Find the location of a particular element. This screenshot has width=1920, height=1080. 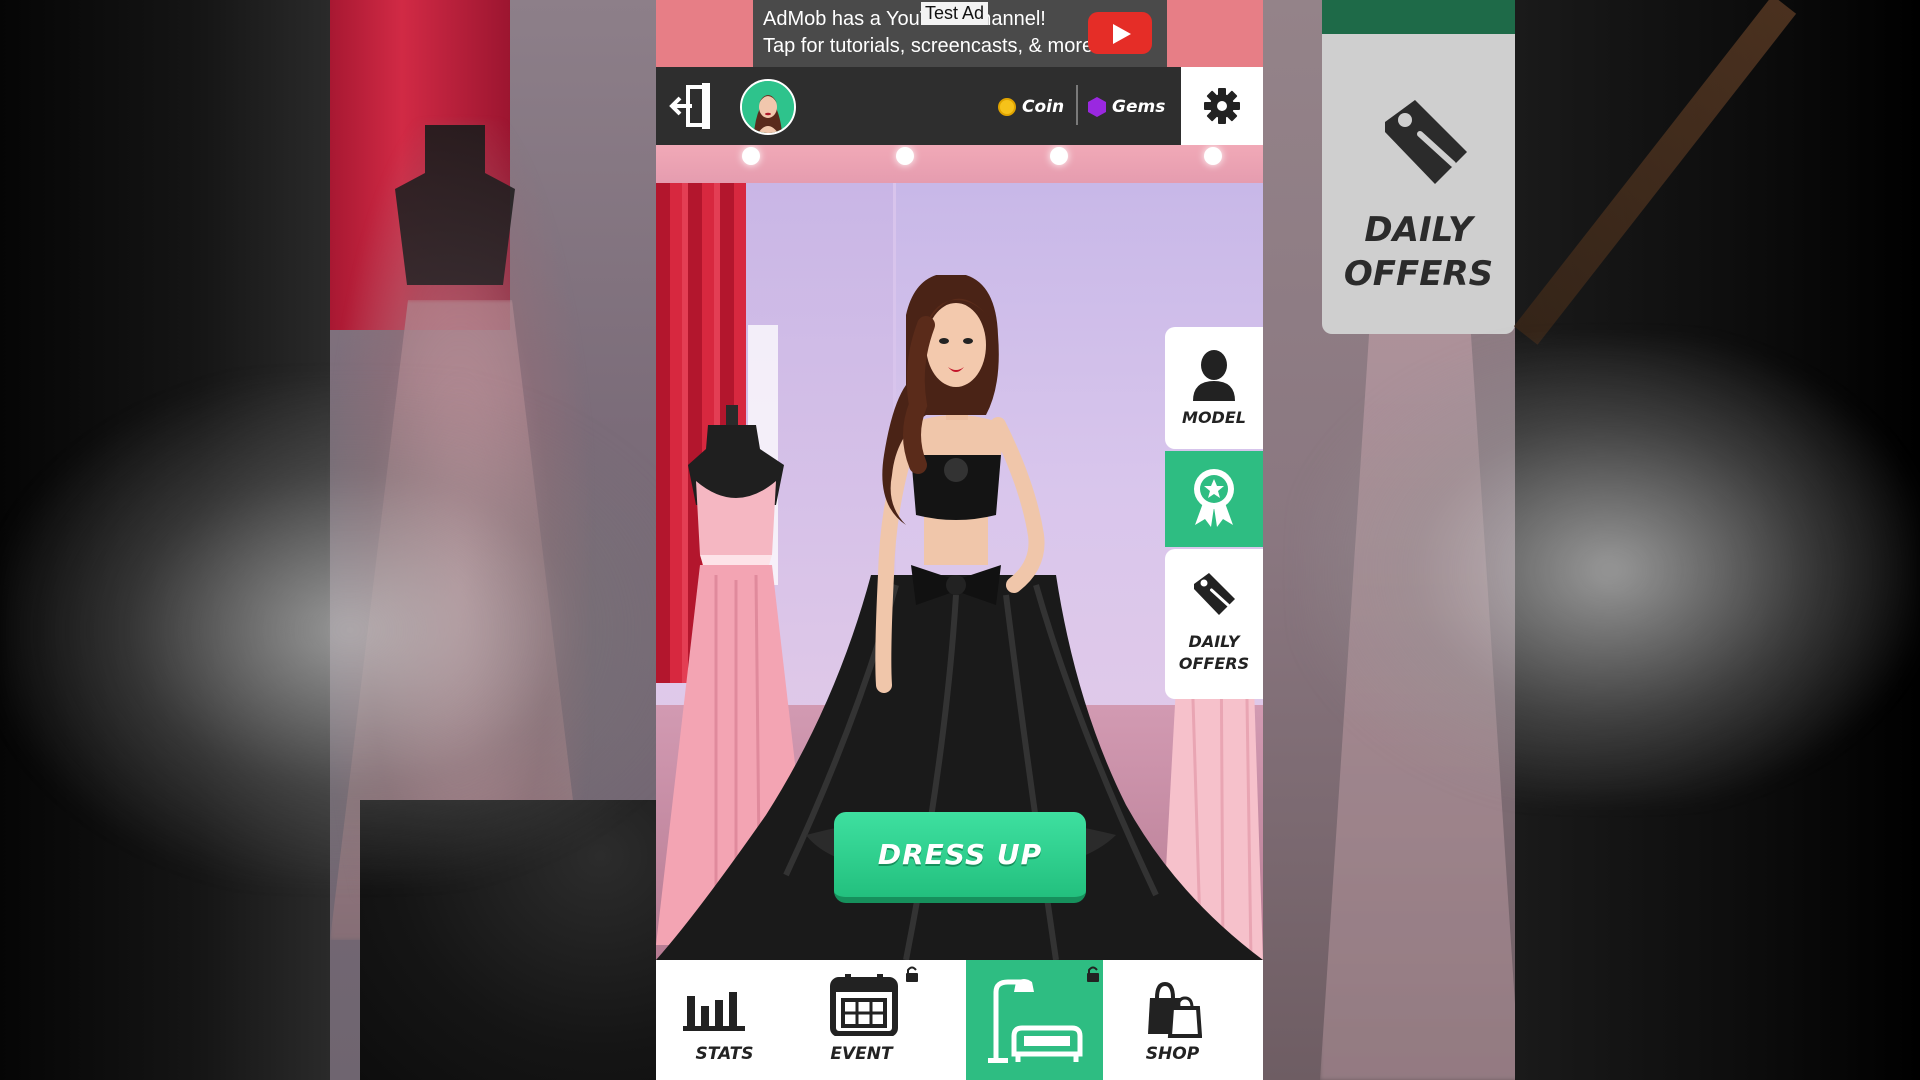

coin-icon is located at coordinates (1007, 107).